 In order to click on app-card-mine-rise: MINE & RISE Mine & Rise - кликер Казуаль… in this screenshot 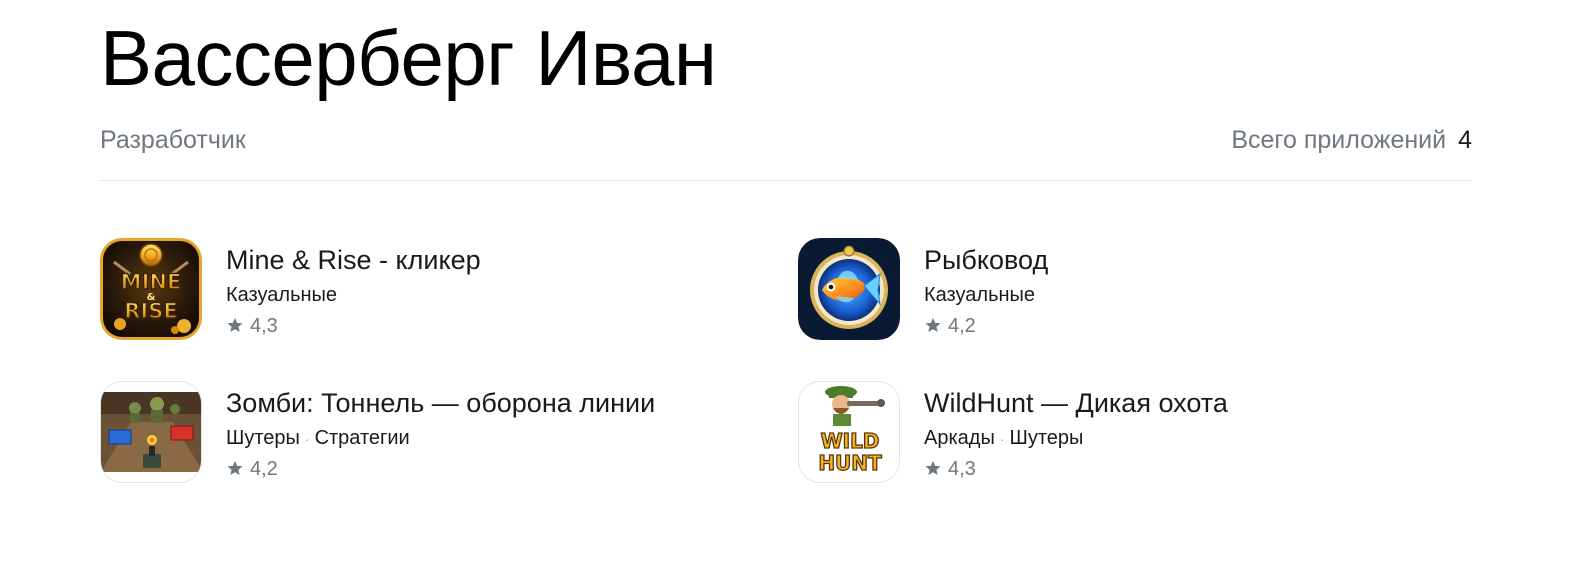, I will do `click(420, 290)`.